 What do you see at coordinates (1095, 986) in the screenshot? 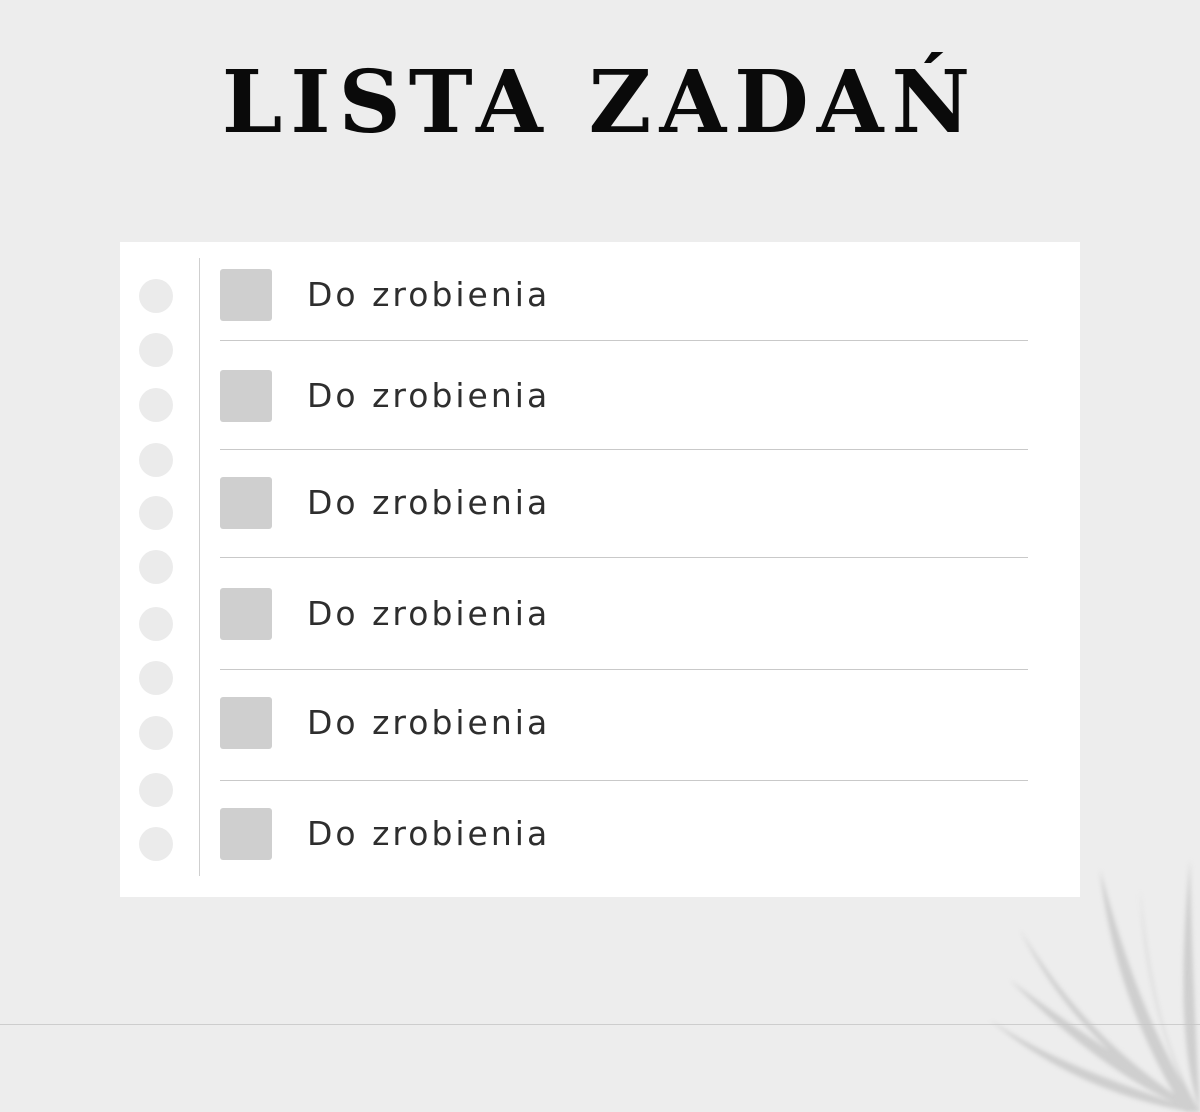
I see `palm-leaf-shadow` at bounding box center [1095, 986].